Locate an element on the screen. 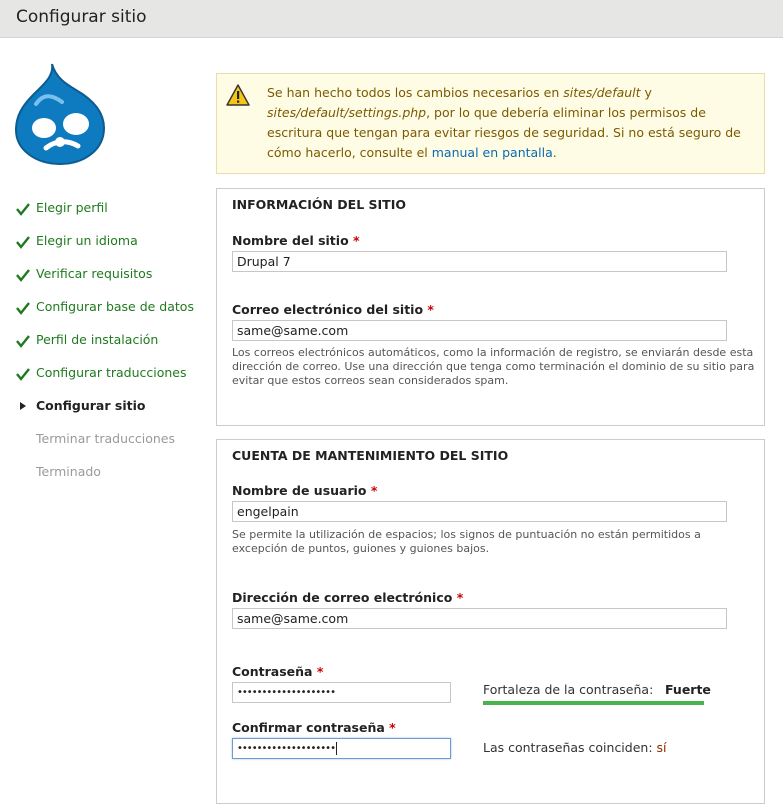 The height and width of the screenshot is (808, 783). password-match: Las contraseñas coinciden: sí is located at coordinates (575, 747).